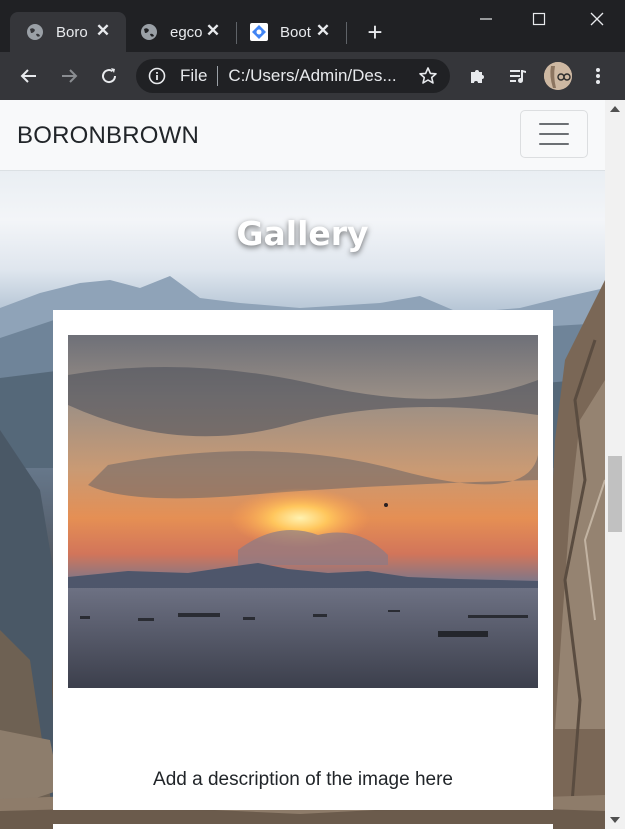  I want to click on close-window-button, so click(597, 19).